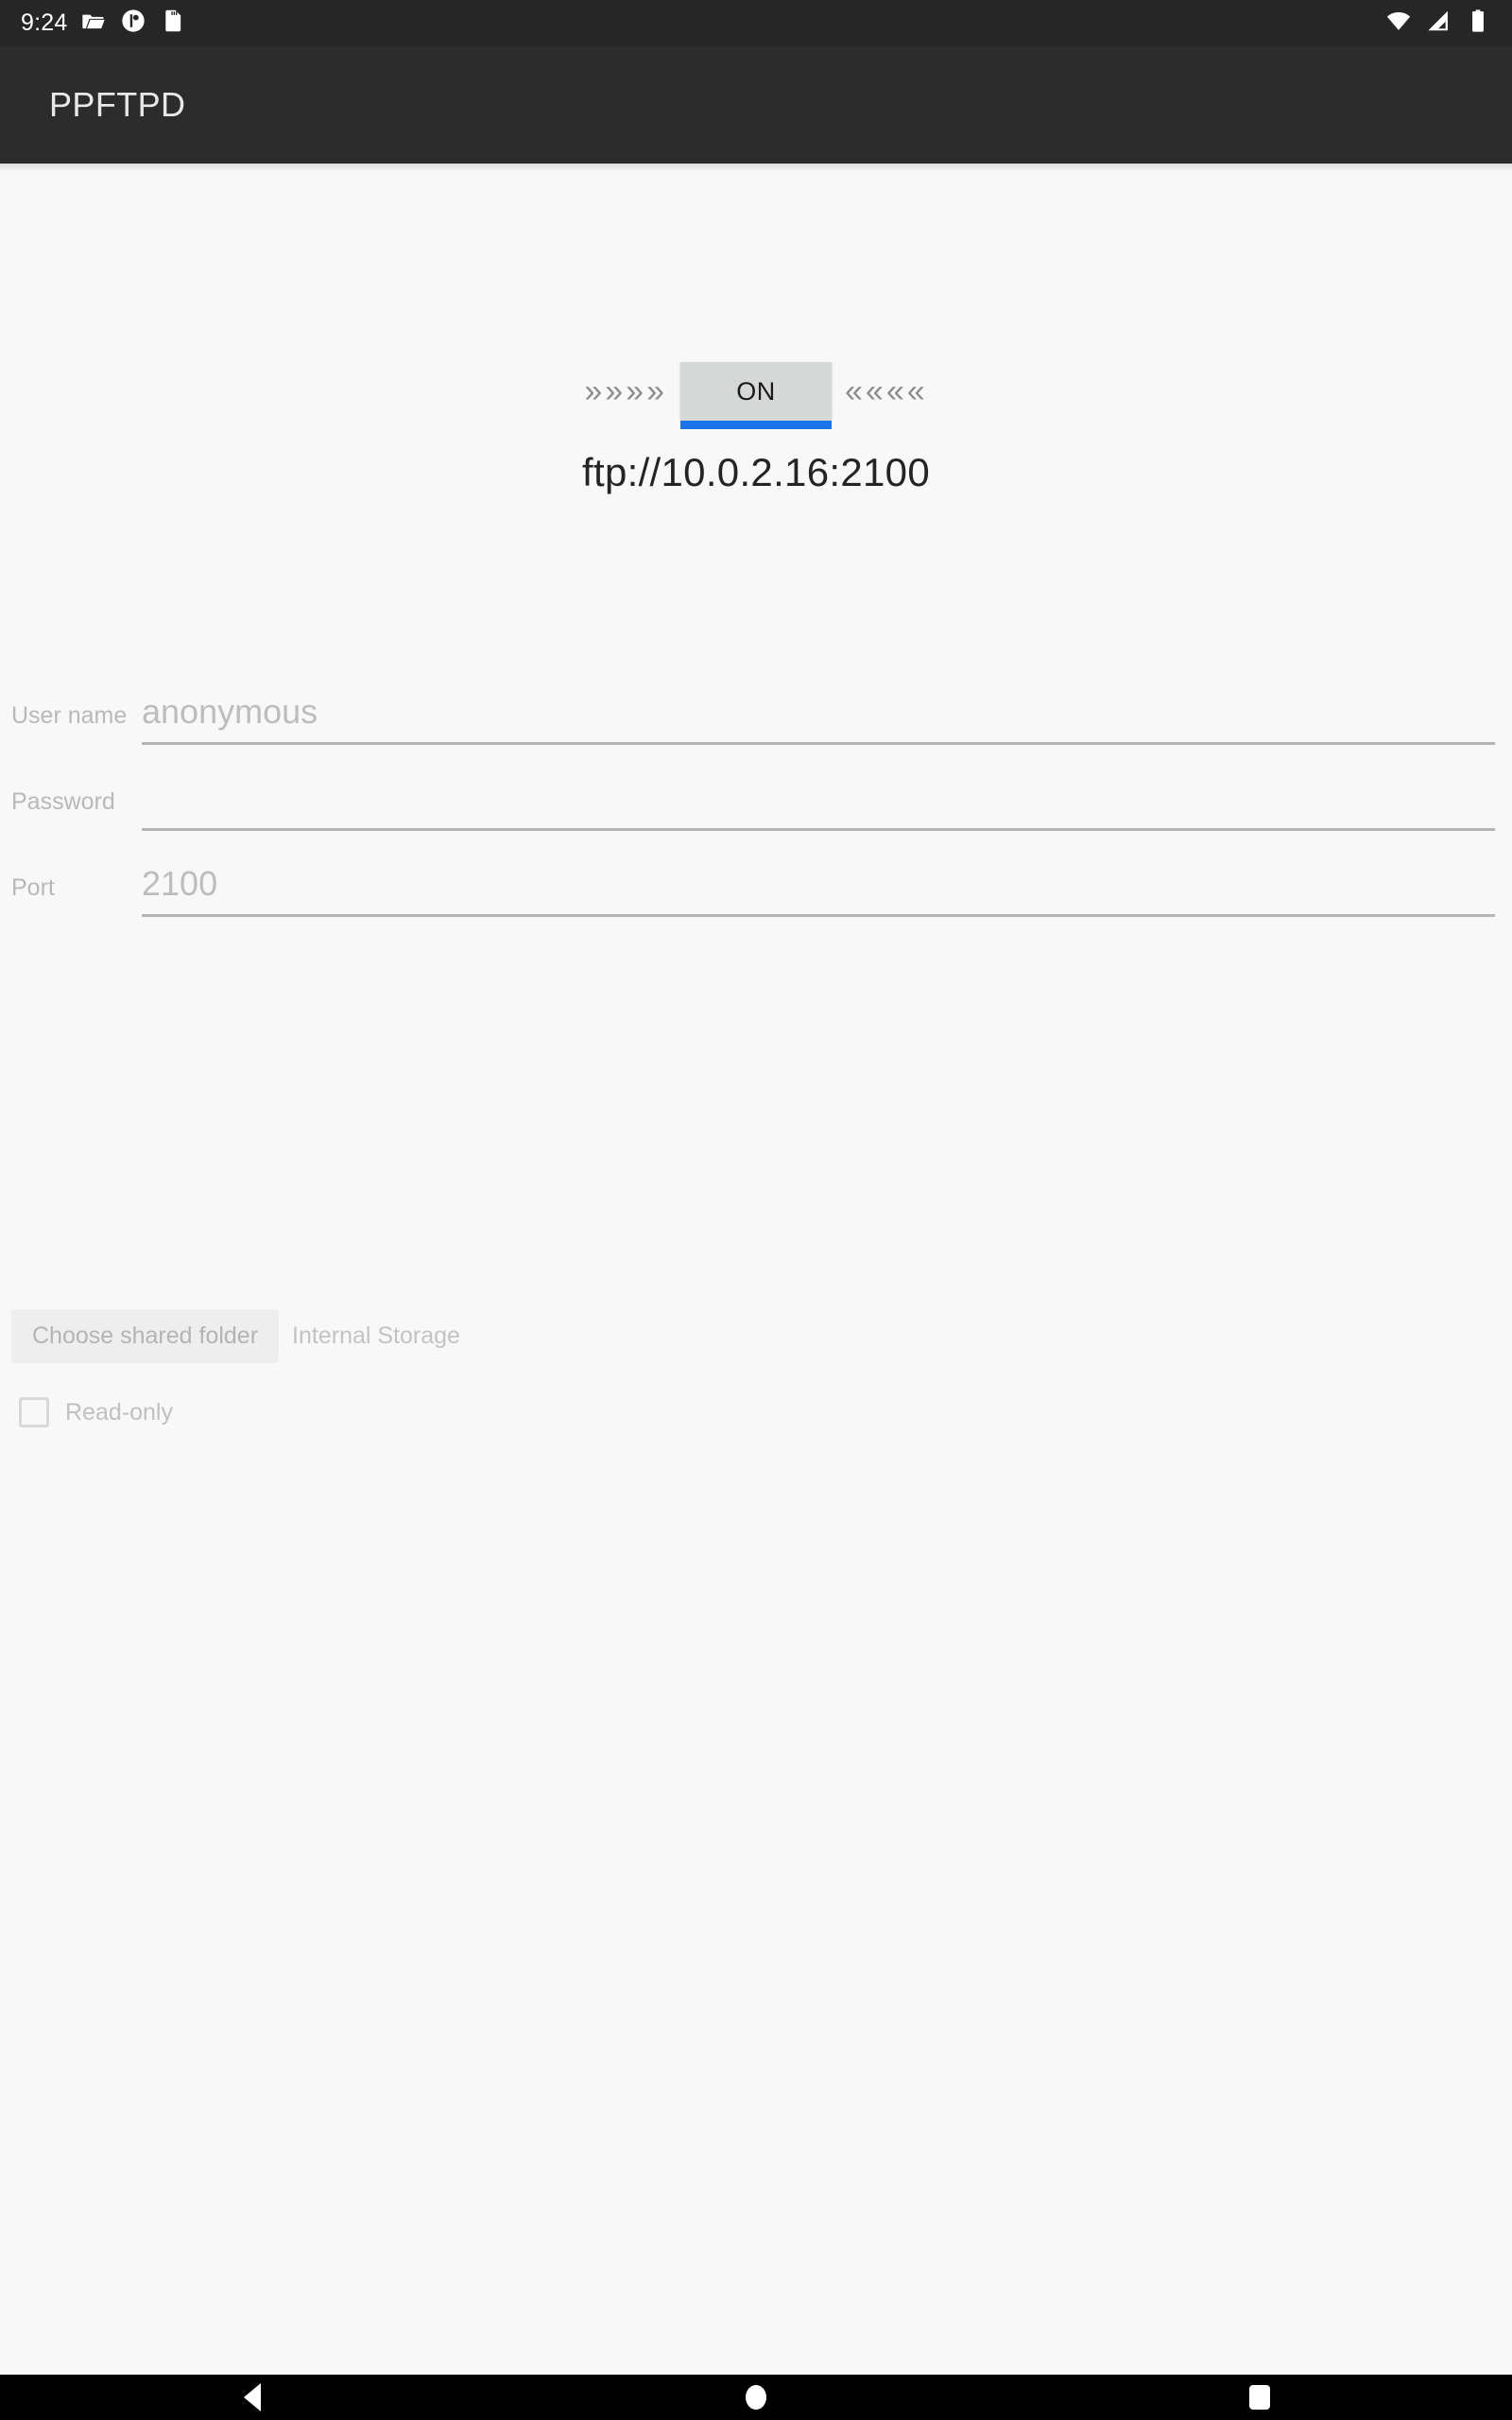  I want to click on port-value: 2100, so click(180, 883).